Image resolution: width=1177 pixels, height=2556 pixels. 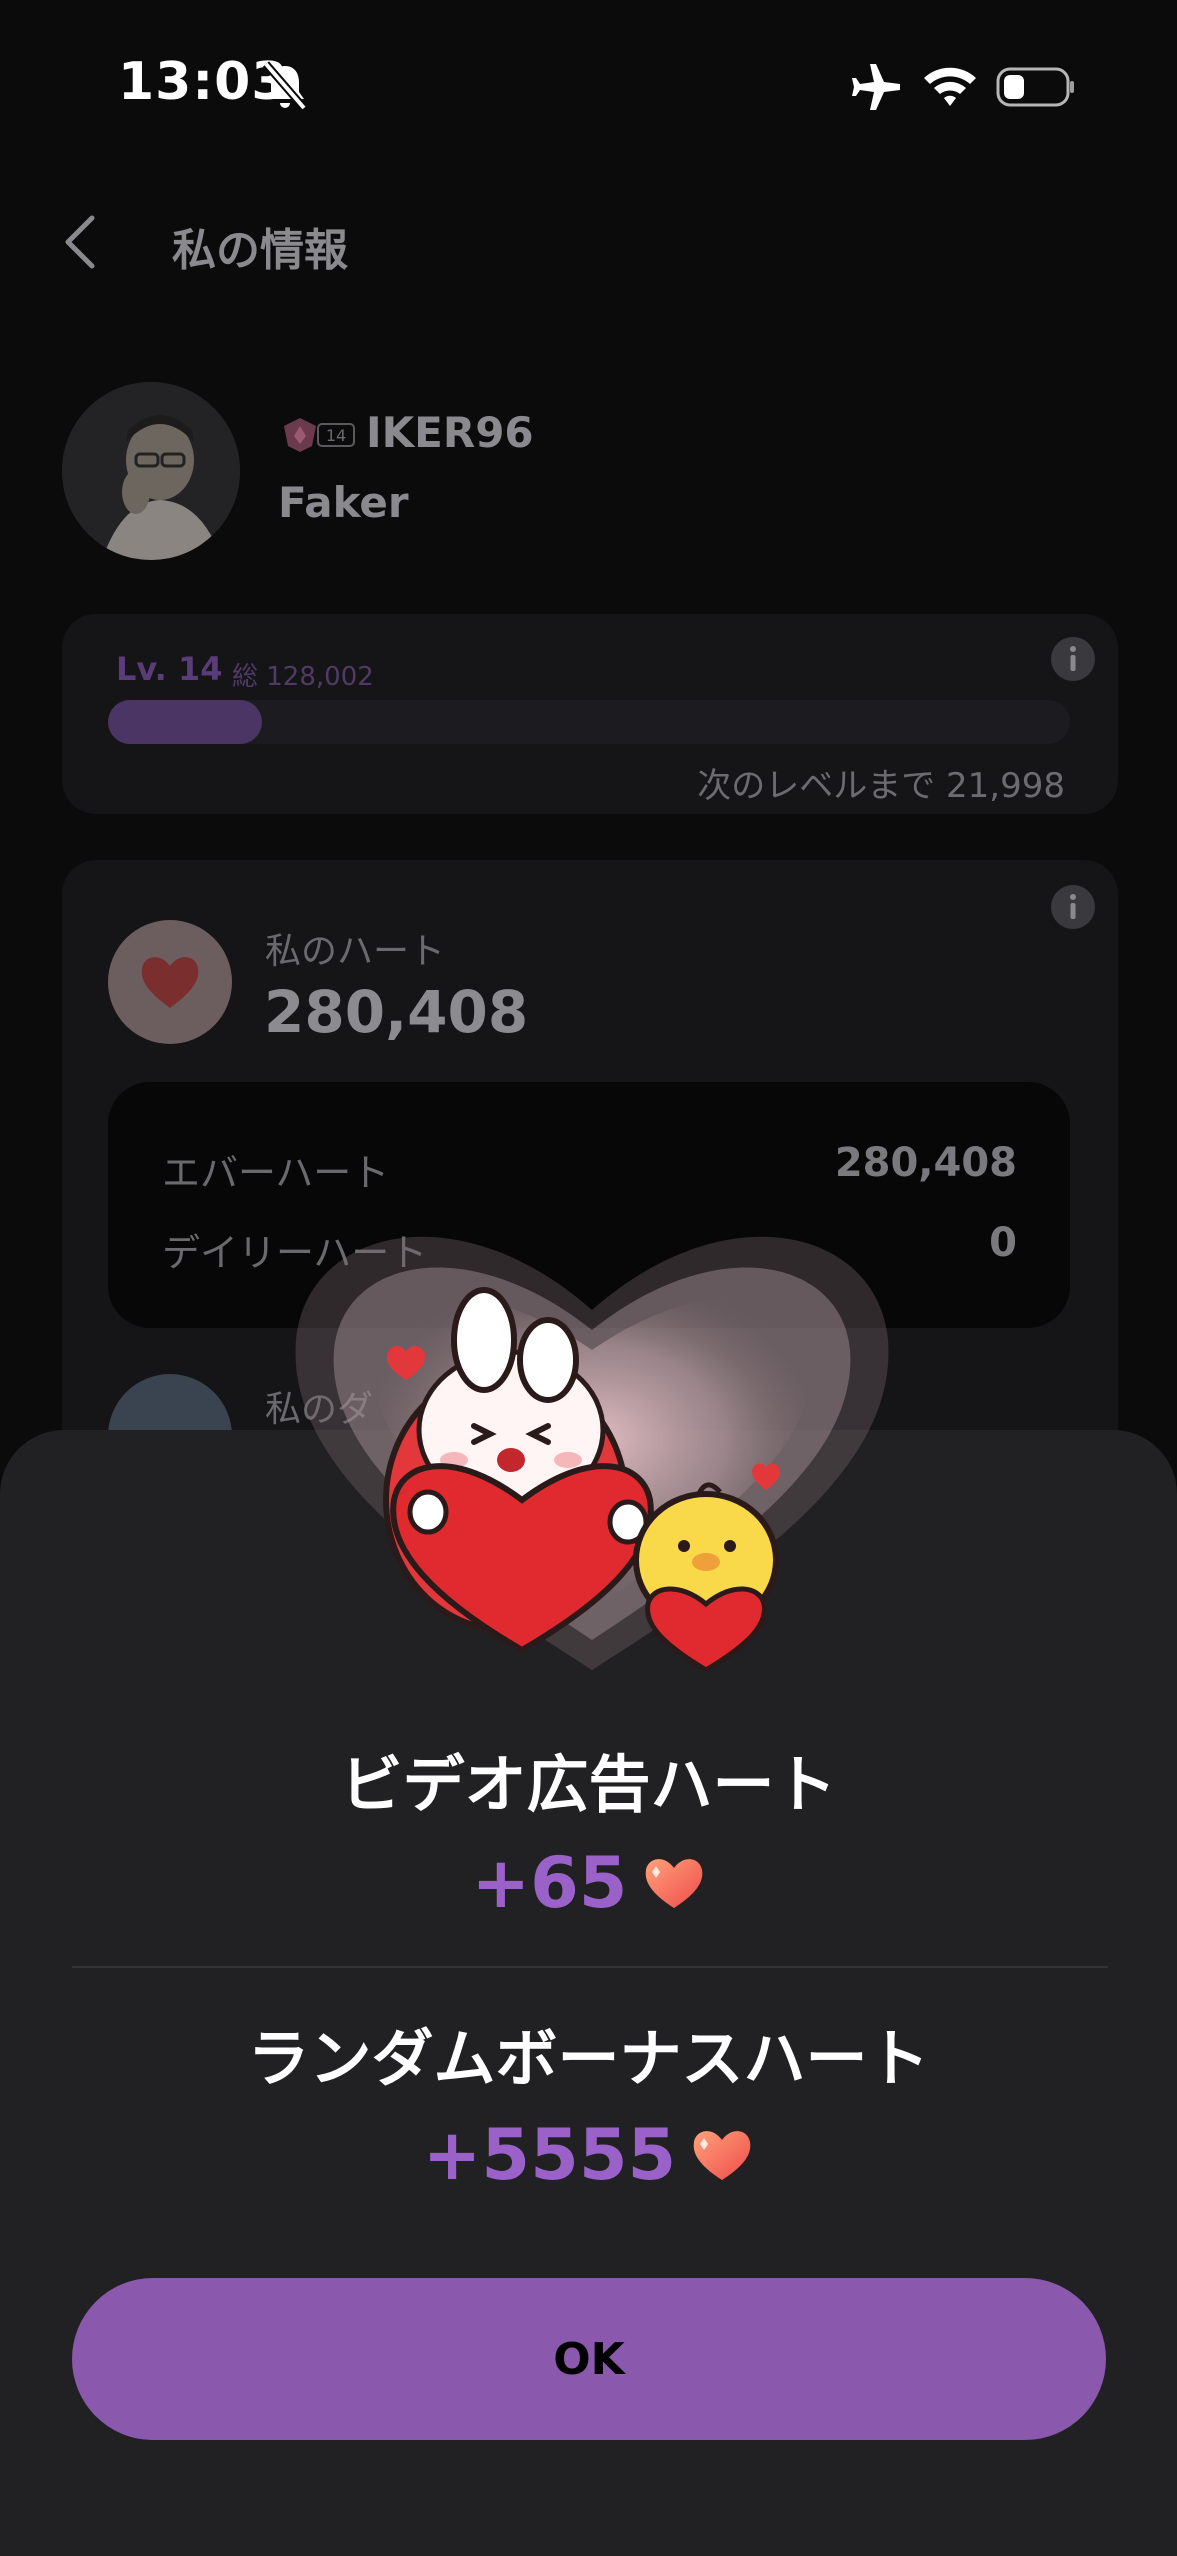 What do you see at coordinates (450, 432) in the screenshot?
I see `user-id: IKER96` at bounding box center [450, 432].